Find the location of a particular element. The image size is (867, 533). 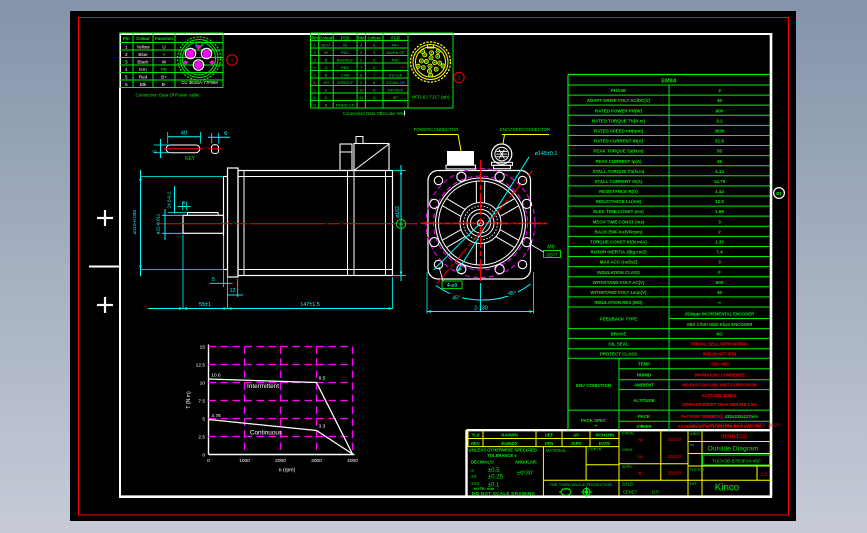

svg-text: W is located at coordinates (326, 52).